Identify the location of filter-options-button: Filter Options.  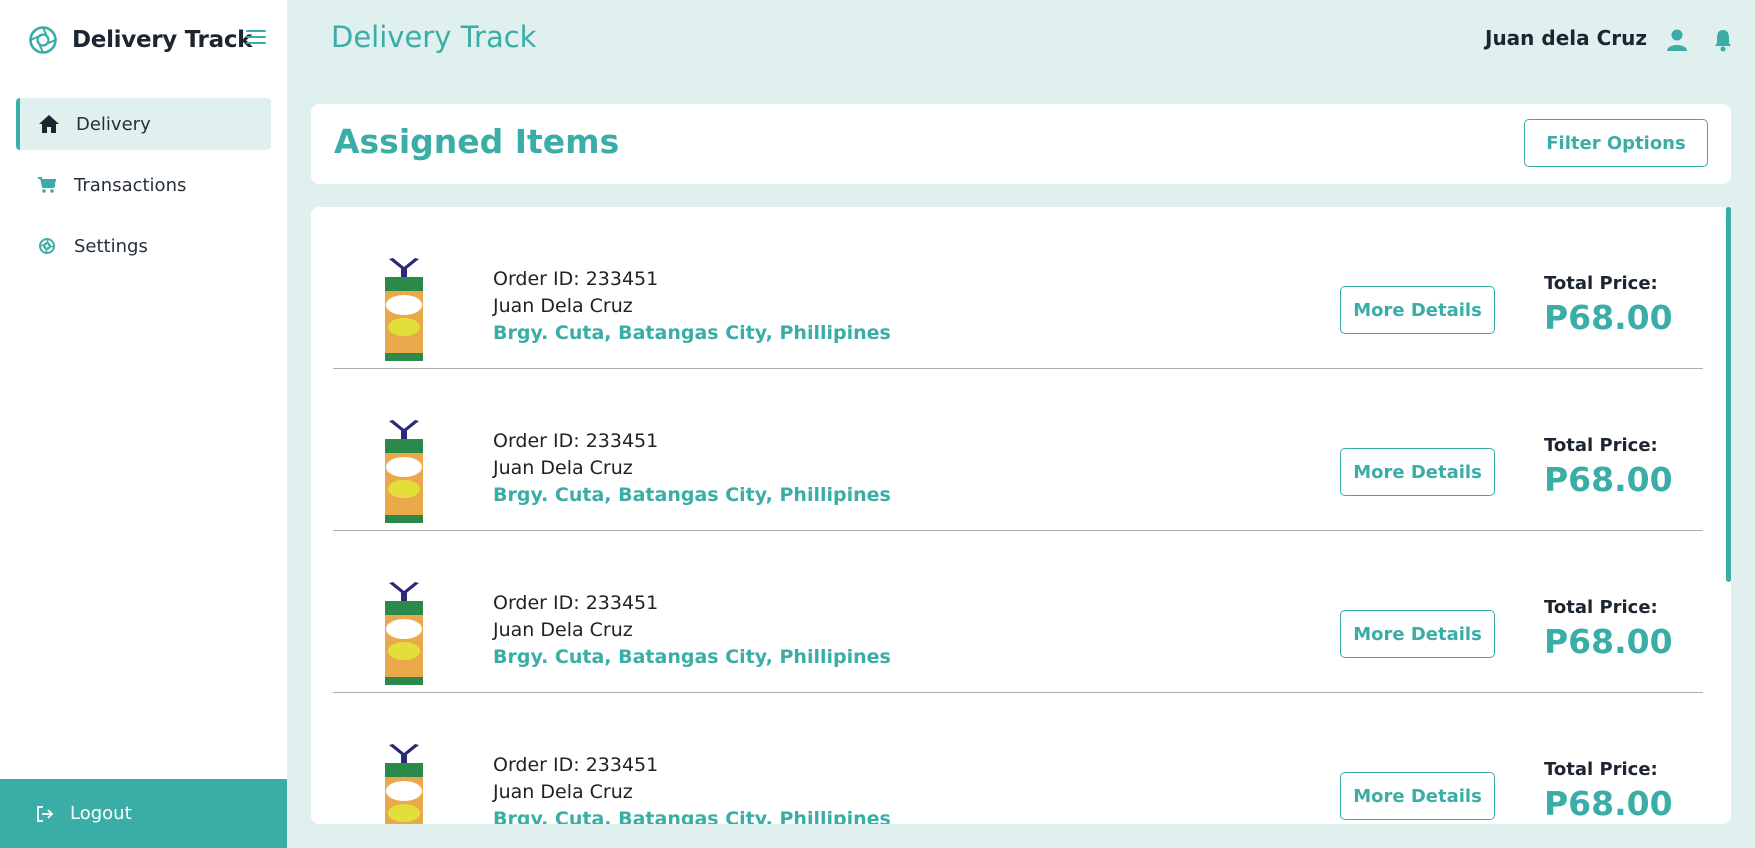
(1616, 143).